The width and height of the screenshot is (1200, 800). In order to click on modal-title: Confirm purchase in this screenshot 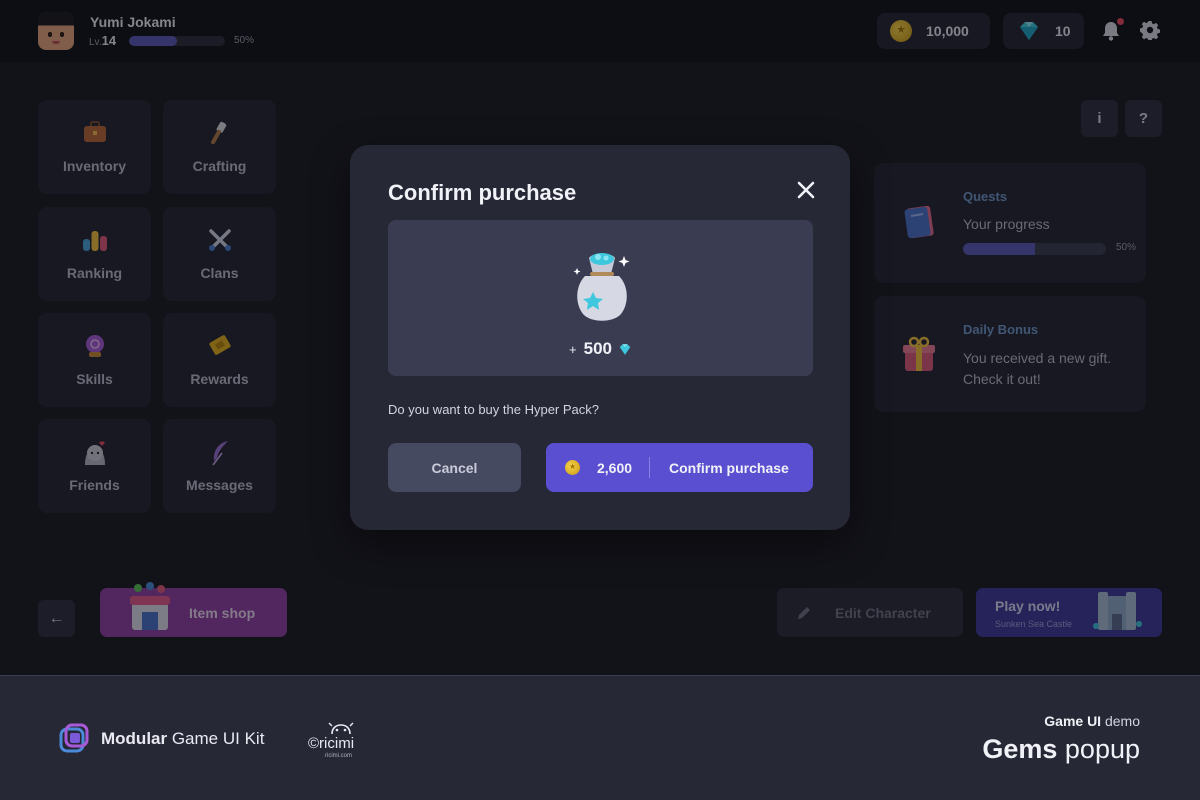, I will do `click(482, 192)`.